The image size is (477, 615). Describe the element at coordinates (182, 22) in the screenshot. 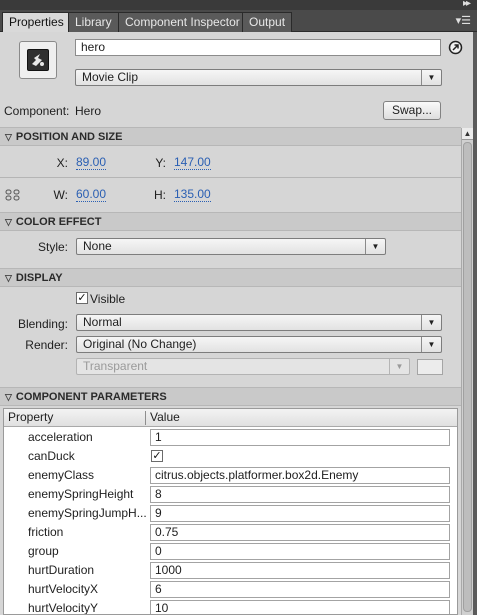

I see `tab-component-inspector: Component Inspector` at that location.